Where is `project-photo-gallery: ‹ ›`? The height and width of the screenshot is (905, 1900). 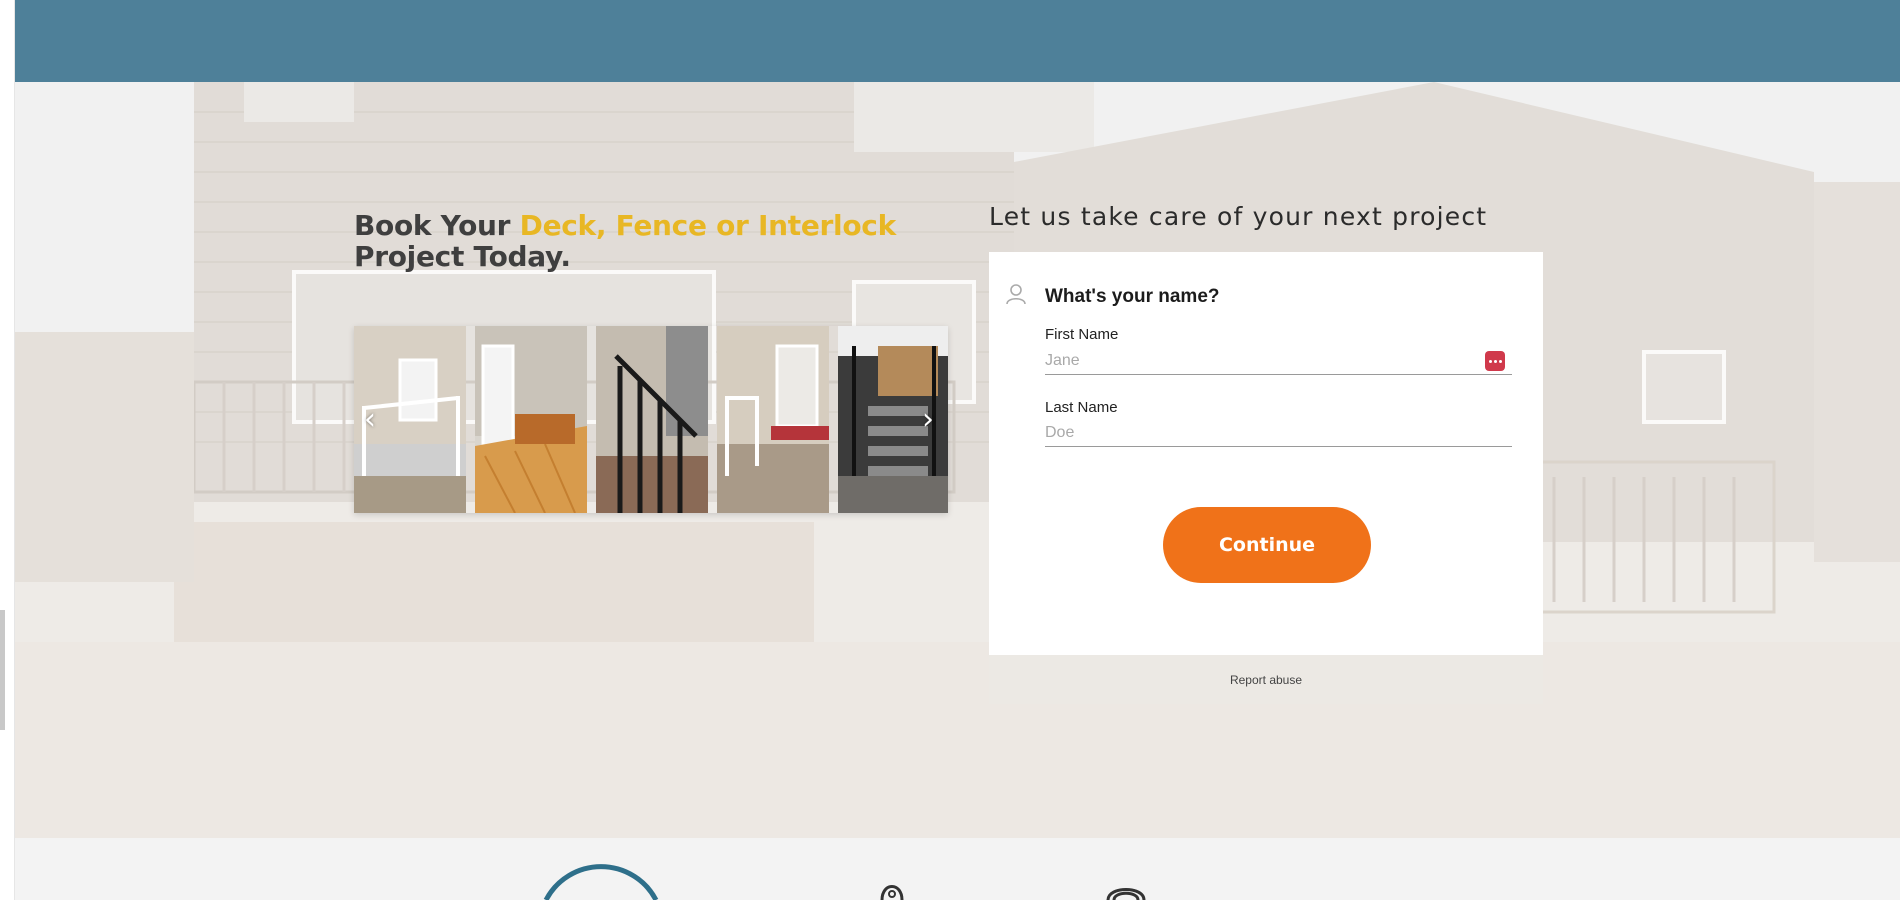 project-photo-gallery: ‹ › is located at coordinates (651, 419).